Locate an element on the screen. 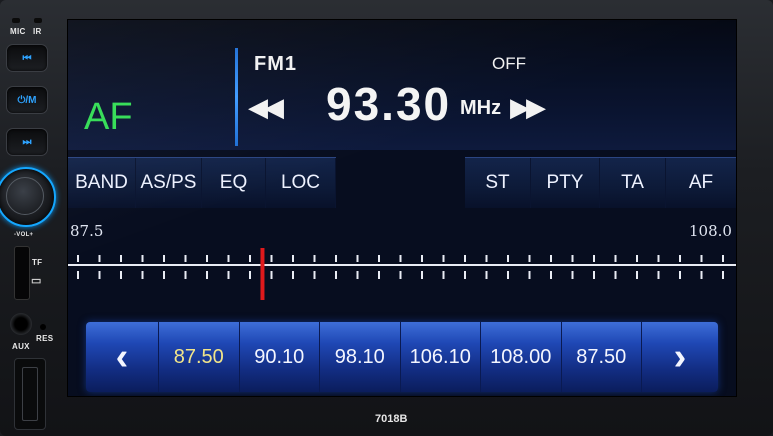 The width and height of the screenshot is (773, 436). ir-sensor is located at coordinates (38, 20).